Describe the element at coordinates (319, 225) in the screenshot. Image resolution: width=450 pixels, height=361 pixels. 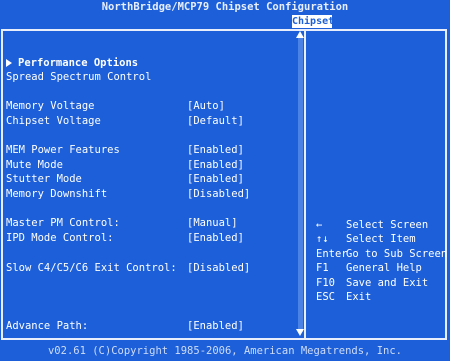
I see `help-key: ←` at that location.